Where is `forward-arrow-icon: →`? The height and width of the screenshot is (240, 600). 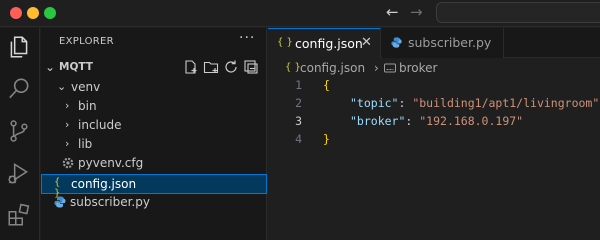
forward-arrow-icon: → is located at coordinates (416, 12).